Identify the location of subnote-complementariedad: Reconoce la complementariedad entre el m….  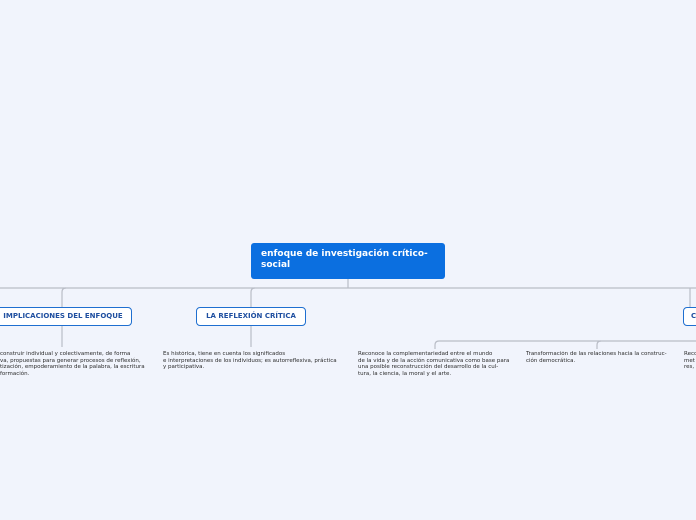
(434, 364).